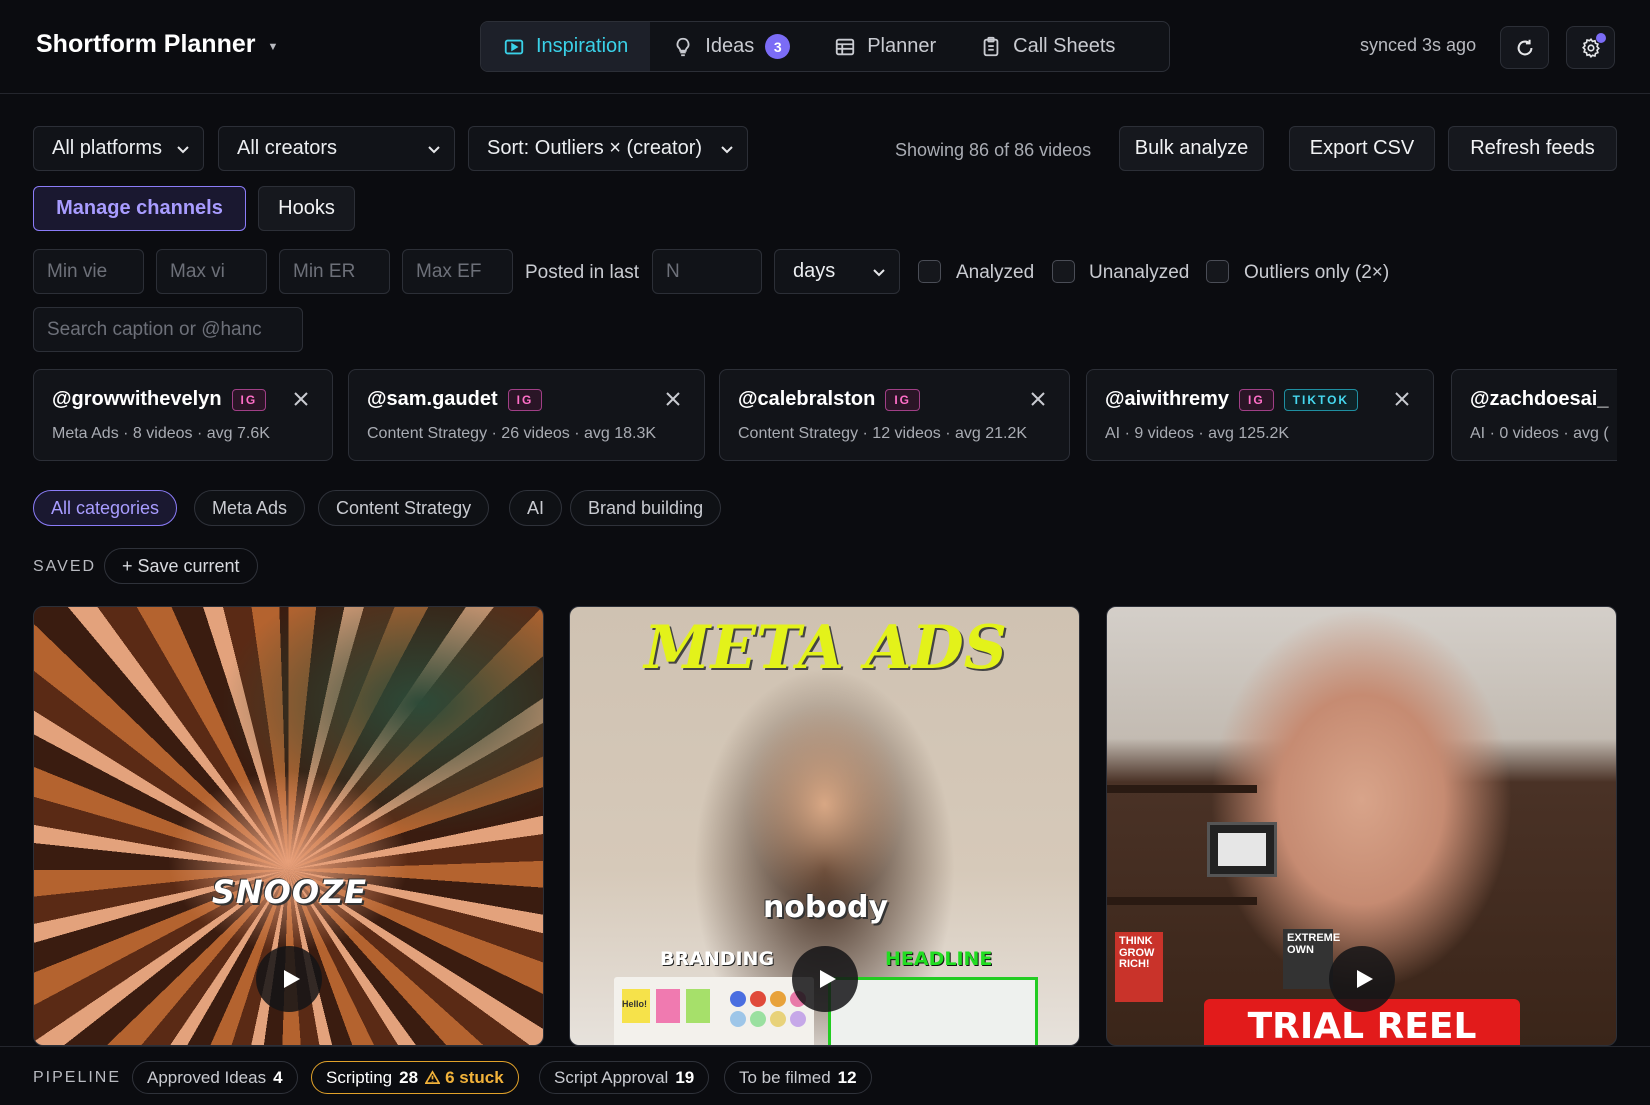  Describe the element at coordinates (464, 1078) in the screenshot. I see `stuck-indicator: 6 stuck` at that location.